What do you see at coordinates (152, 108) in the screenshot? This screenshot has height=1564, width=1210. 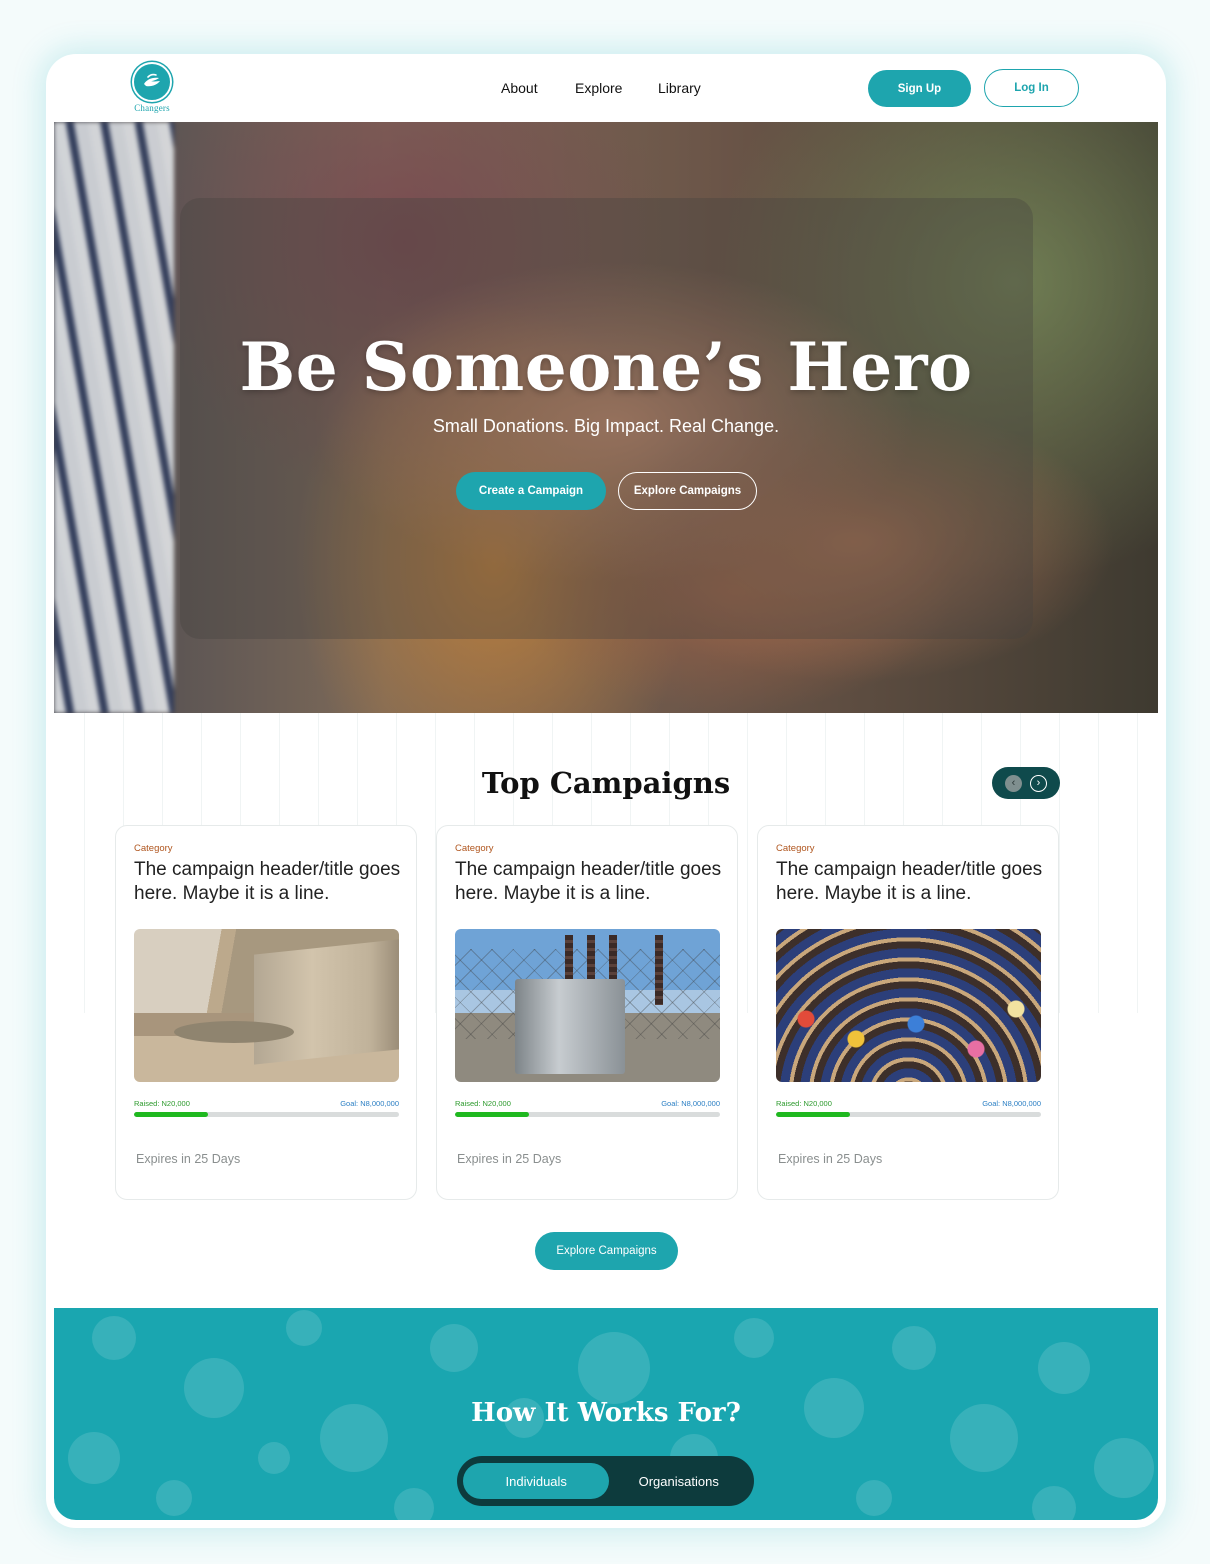 I see `logo-text: Changers` at bounding box center [152, 108].